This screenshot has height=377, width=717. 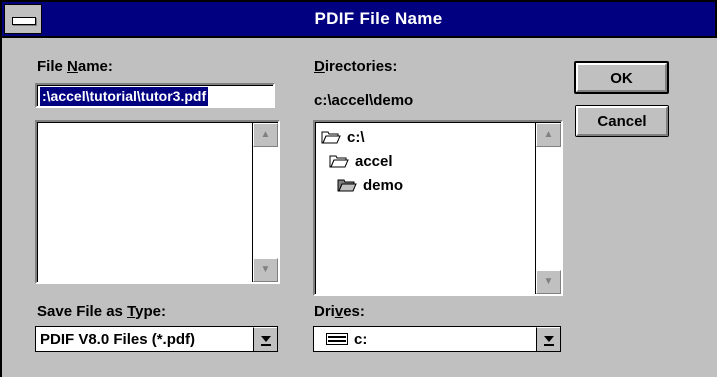 What do you see at coordinates (437, 339) in the screenshot?
I see `drives-select: c:` at bounding box center [437, 339].